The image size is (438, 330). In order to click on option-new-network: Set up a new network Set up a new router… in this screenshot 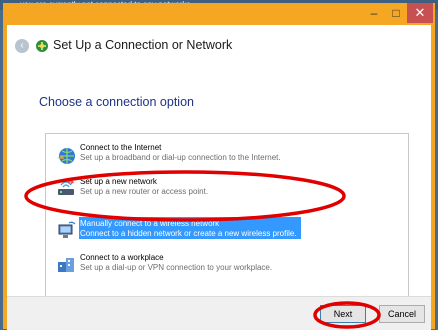, I will do `click(227, 189)`.